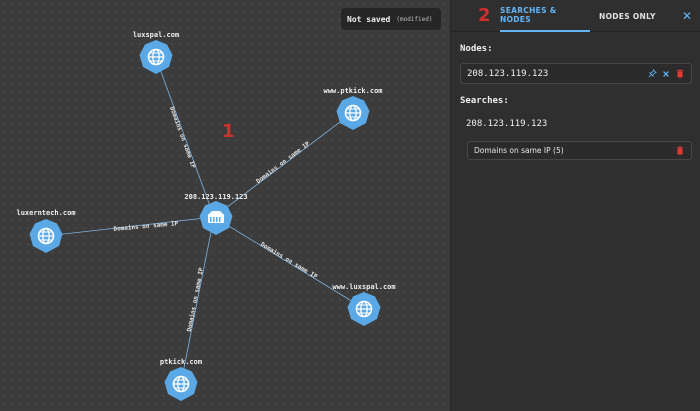 The width and height of the screenshot is (700, 411). I want to click on save-status-sub: (modified), so click(414, 19).